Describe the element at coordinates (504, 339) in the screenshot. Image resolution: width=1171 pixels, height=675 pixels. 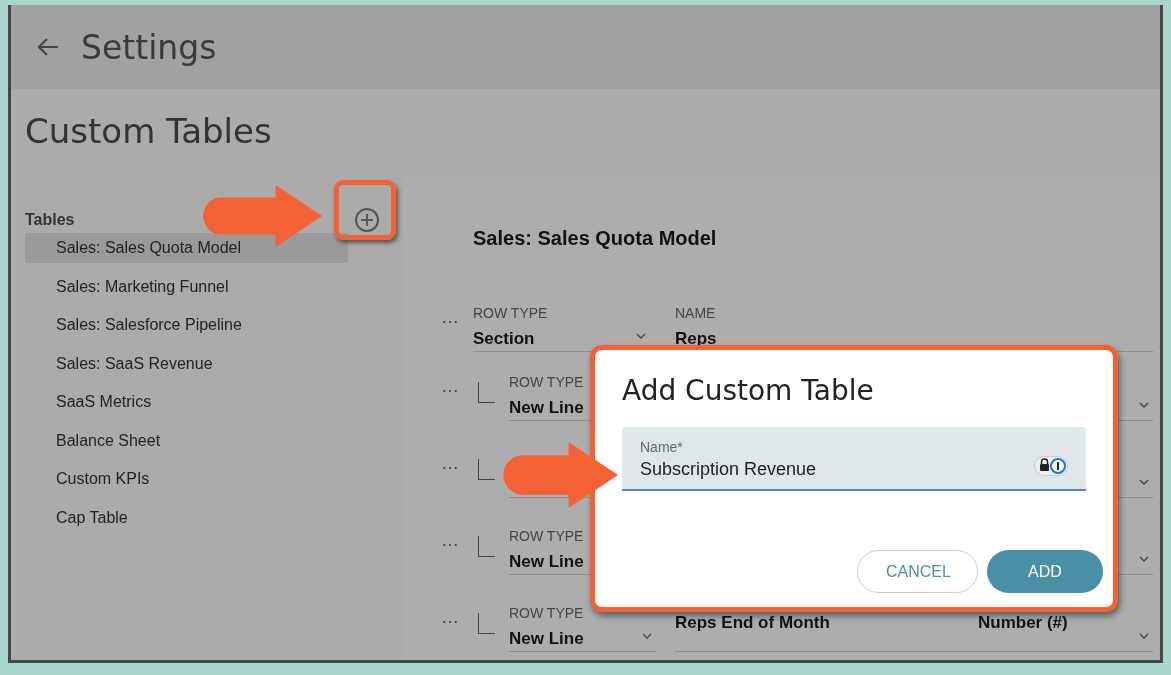
I see `field-value: Section` at that location.